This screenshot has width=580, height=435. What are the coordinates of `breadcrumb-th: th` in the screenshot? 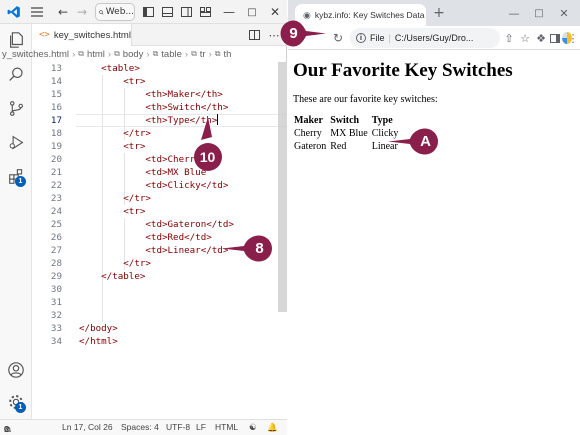 It's located at (228, 54).